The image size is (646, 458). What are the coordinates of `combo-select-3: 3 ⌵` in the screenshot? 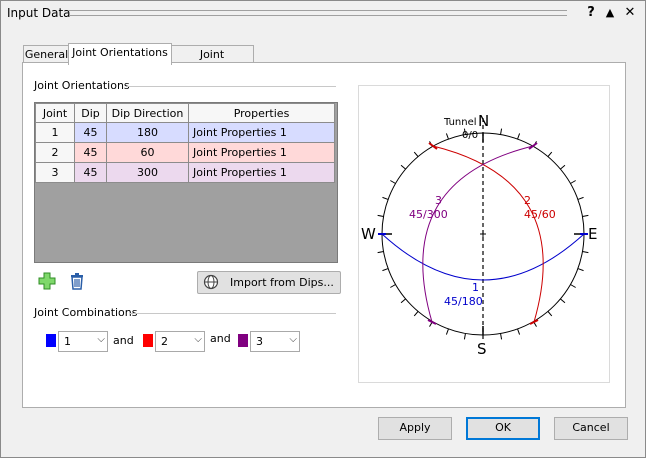 It's located at (275, 341).